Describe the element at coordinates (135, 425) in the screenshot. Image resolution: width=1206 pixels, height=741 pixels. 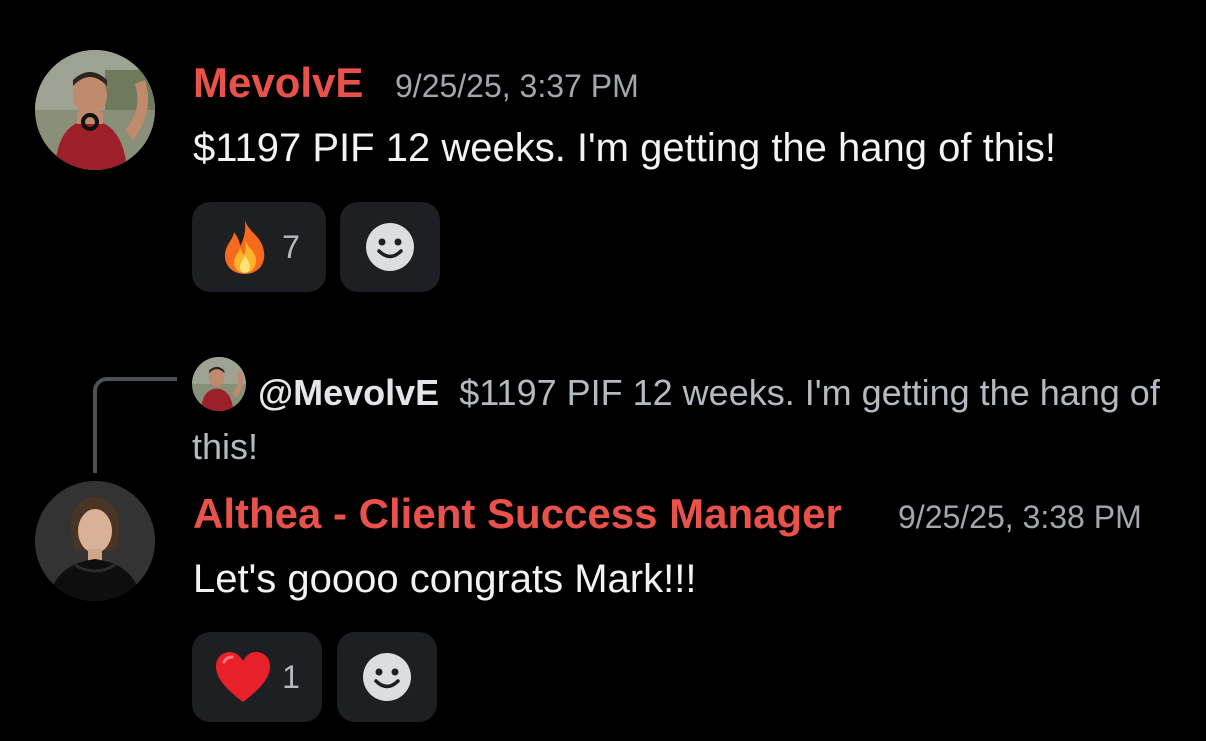
I see `reply-connector` at that location.